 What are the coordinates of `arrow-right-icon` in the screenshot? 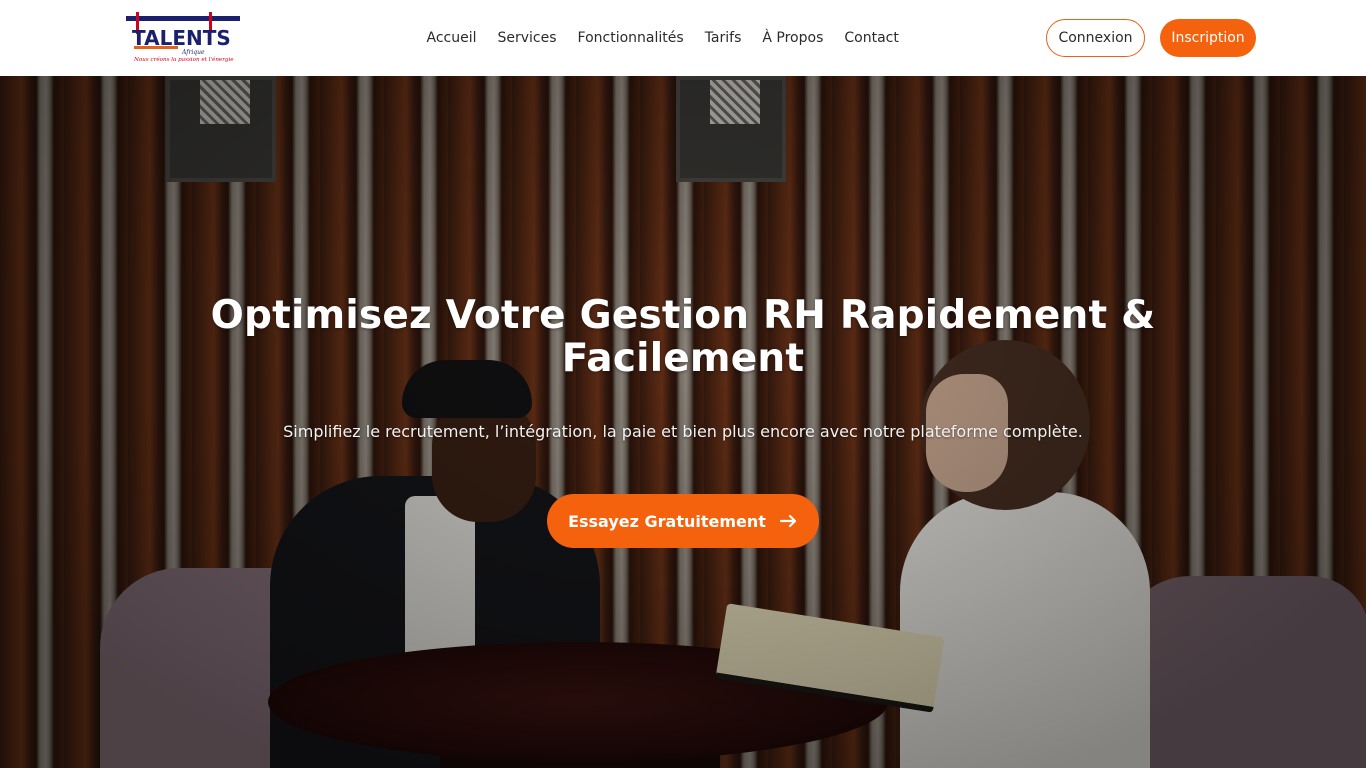 It's located at (788, 521).